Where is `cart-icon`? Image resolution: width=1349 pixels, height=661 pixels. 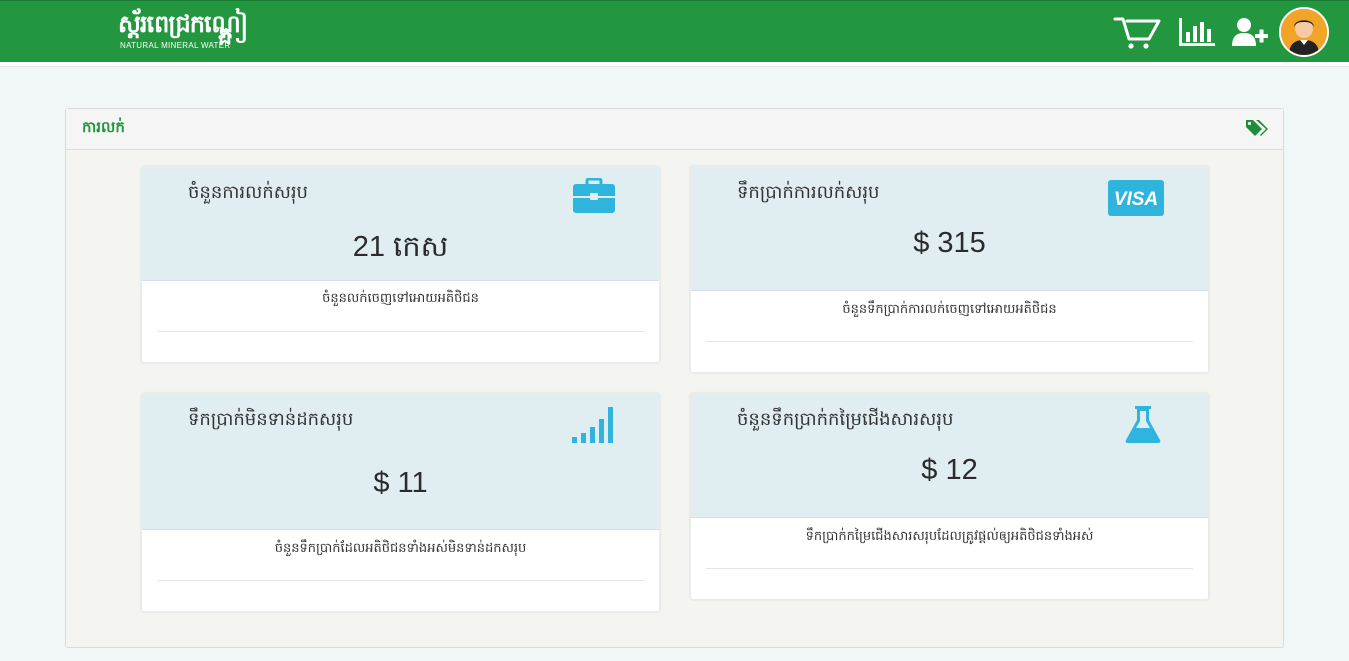 cart-icon is located at coordinates (1137, 35).